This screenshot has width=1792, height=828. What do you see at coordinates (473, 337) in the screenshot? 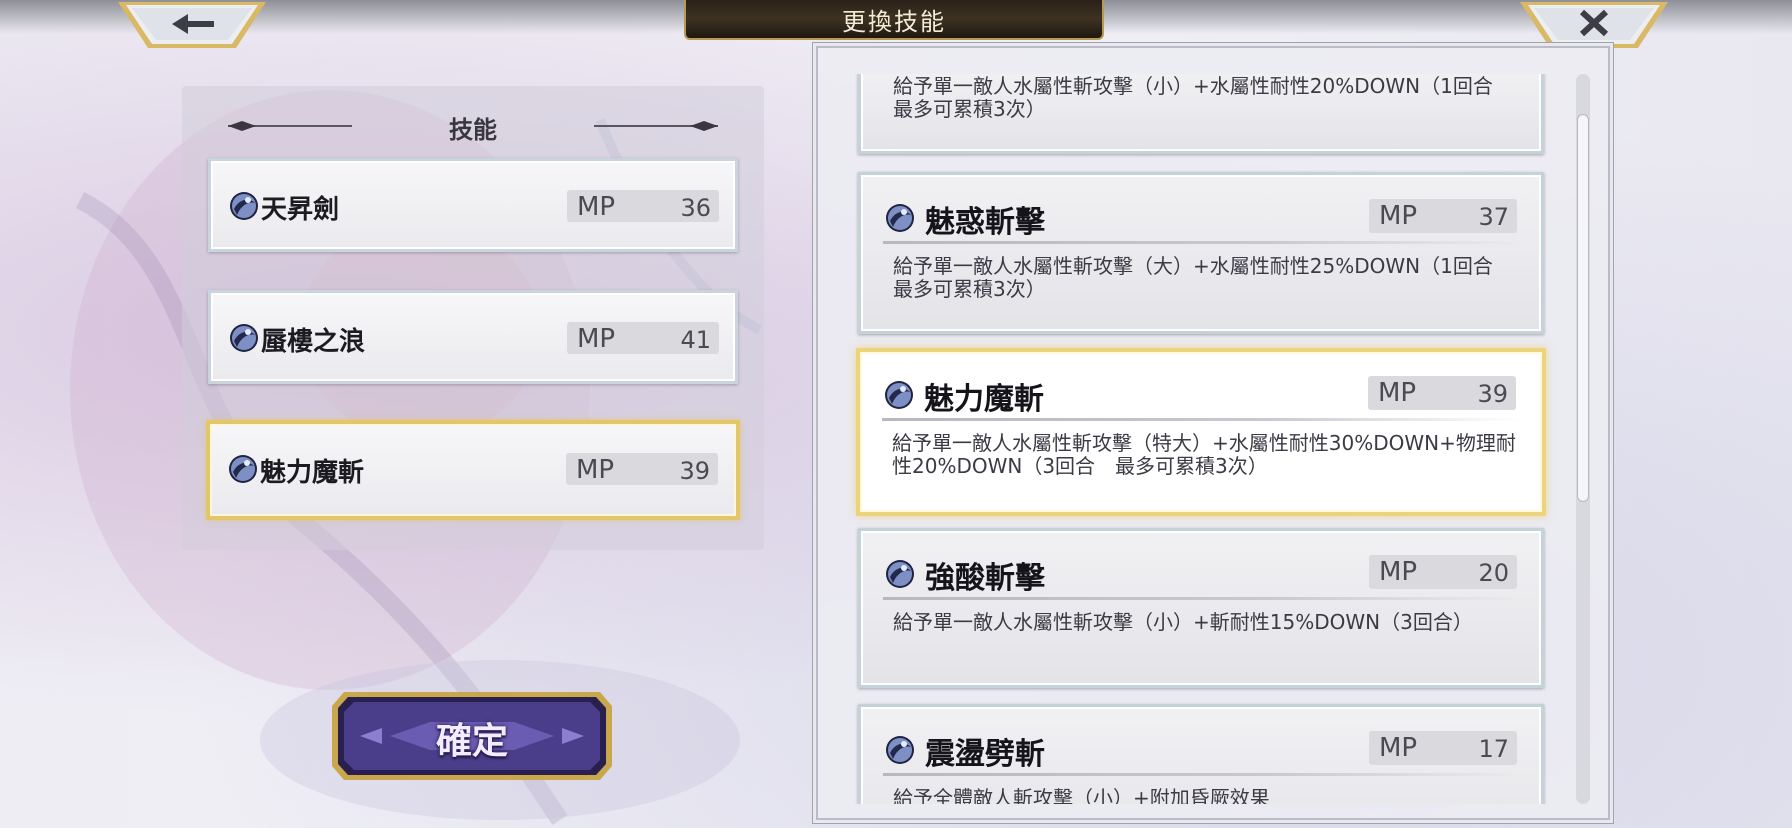
I see `equipped-slot-2: 蜃樓之浪 MP 41` at bounding box center [473, 337].